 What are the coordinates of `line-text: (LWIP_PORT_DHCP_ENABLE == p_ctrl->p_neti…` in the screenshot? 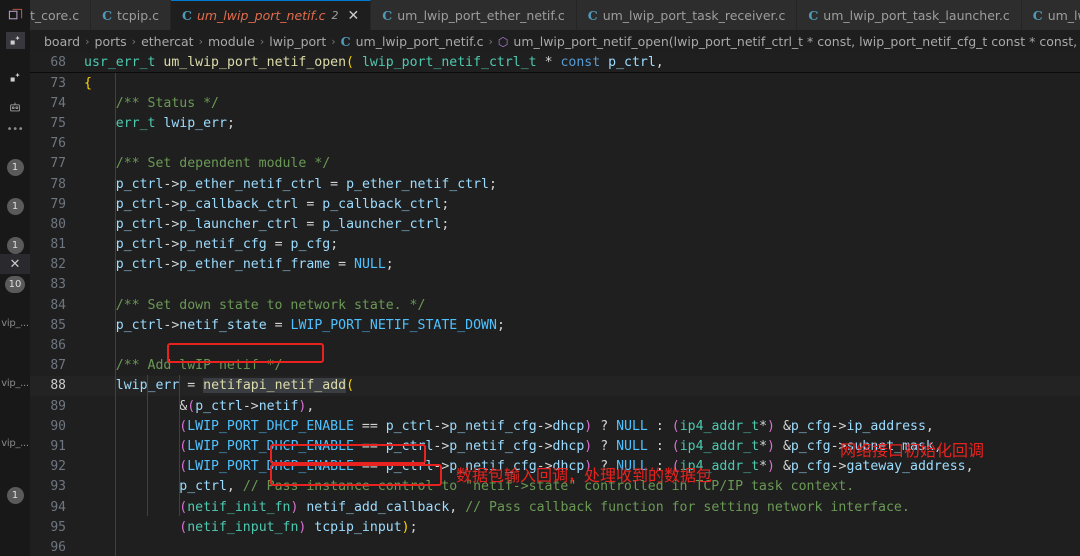 It's located at (556, 426).